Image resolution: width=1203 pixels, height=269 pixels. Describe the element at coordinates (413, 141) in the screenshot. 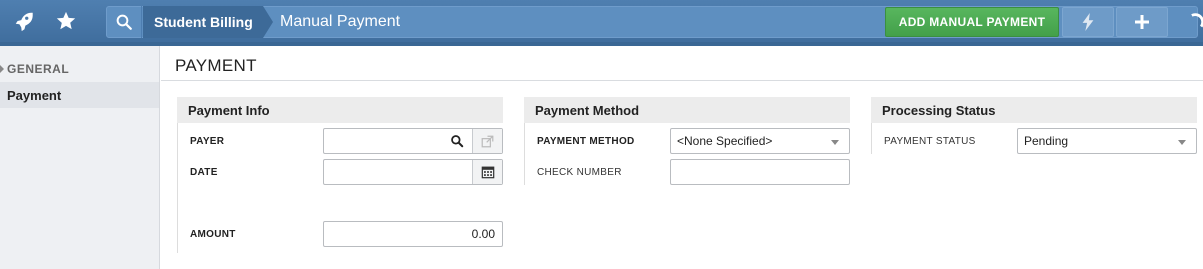

I see `payer-field` at that location.